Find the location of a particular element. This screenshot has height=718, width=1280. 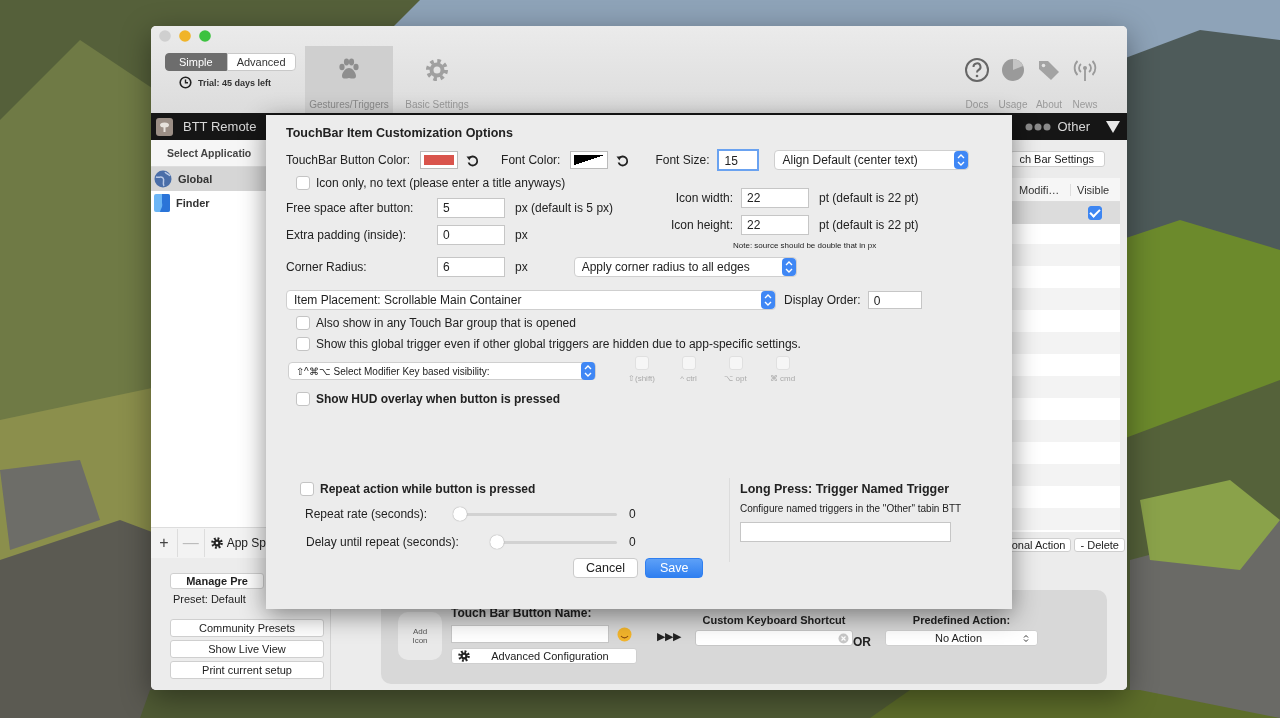

manage-presets-button: Manage Pre is located at coordinates (217, 581).